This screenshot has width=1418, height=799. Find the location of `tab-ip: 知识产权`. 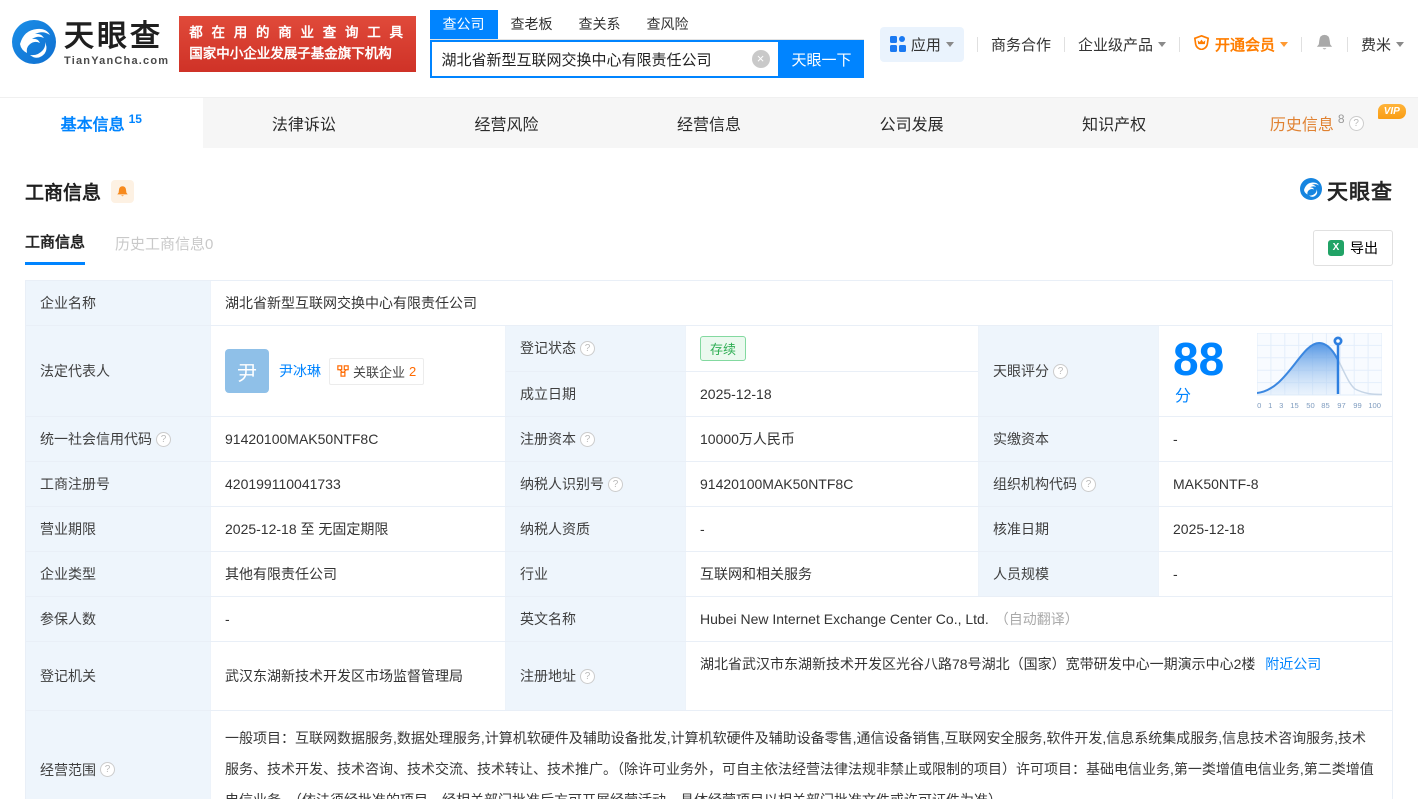

tab-ip: 知识产权 is located at coordinates (1114, 123).